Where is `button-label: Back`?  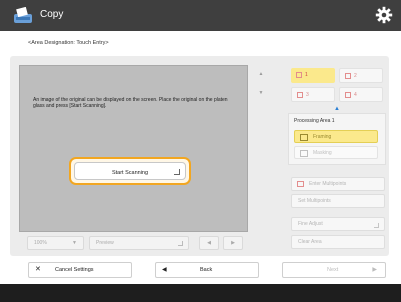
button-label: Back is located at coordinates (206, 270).